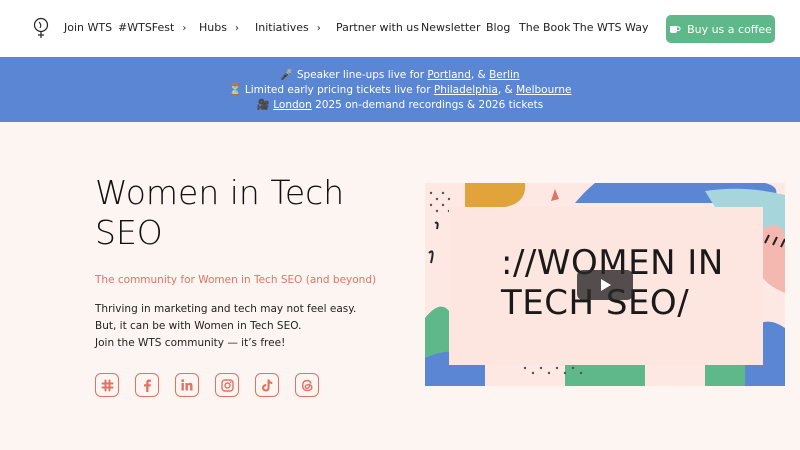  Describe the element at coordinates (544, 28) in the screenshot. I see `nav-the-book: The Book` at that location.